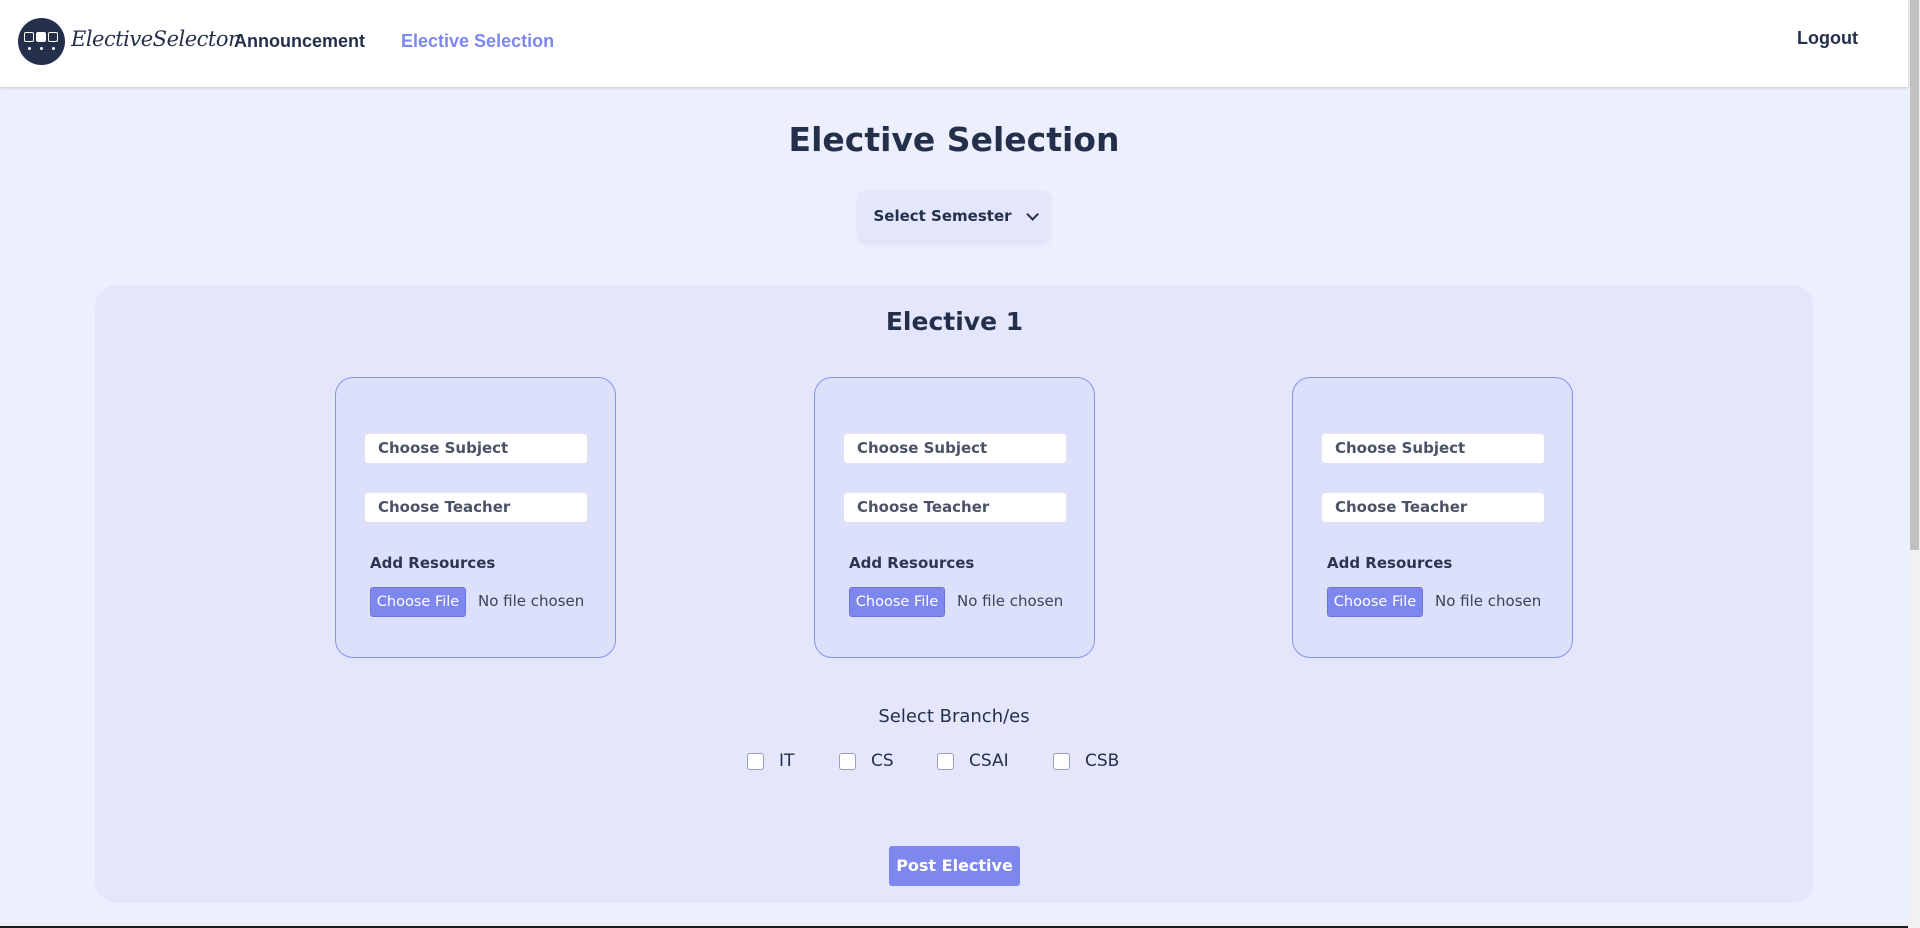 The image size is (1920, 928). I want to click on branch-label: CSB, so click(1102, 761).